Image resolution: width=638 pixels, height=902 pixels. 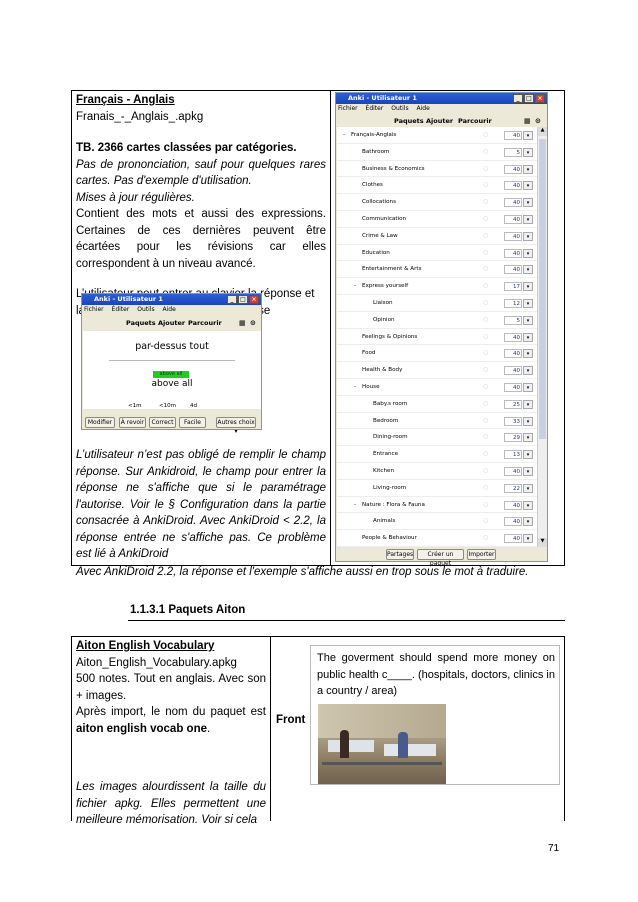 What do you see at coordinates (192, 422) in the screenshot?
I see `facile-button: Facile` at bounding box center [192, 422].